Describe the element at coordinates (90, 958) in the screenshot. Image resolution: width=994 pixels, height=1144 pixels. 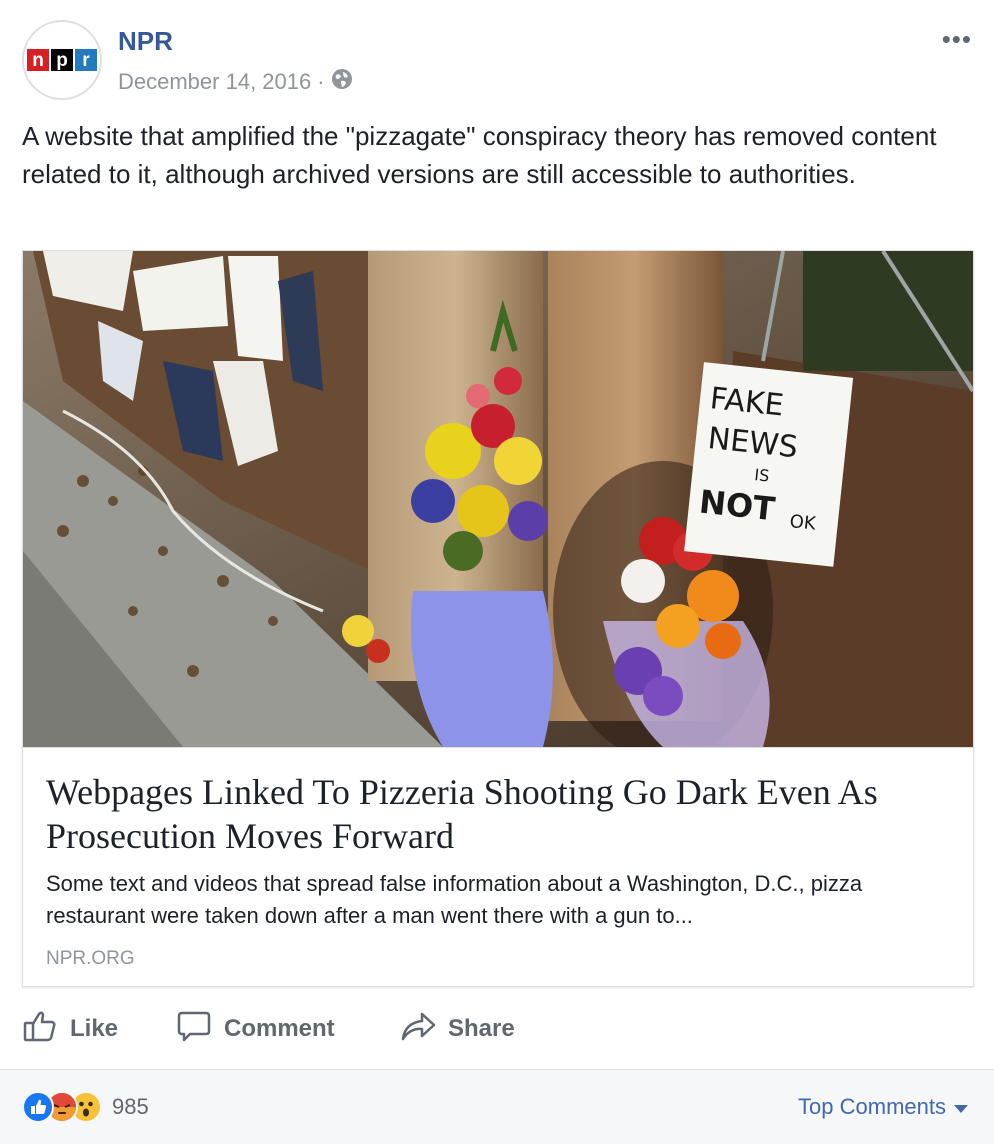
I see `article-domain: NPR.ORG` at that location.